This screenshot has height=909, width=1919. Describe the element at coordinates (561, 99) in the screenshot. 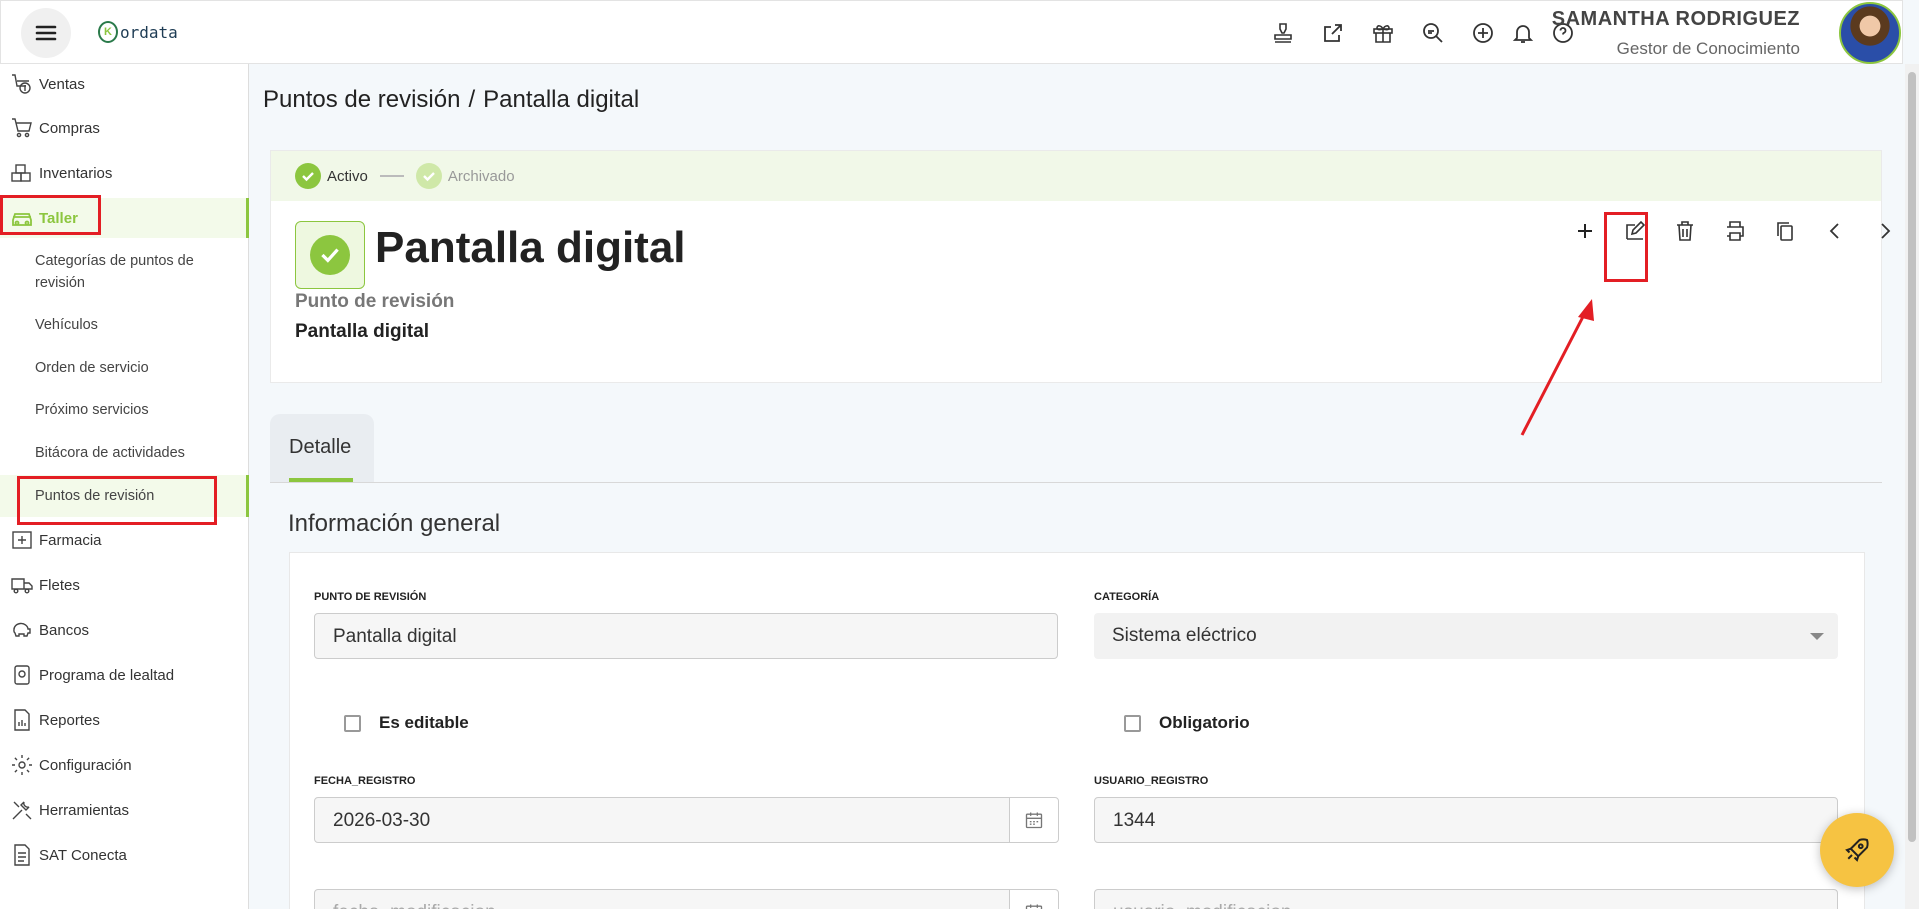

I see `breadcrumb-current: Pantalla digital` at that location.